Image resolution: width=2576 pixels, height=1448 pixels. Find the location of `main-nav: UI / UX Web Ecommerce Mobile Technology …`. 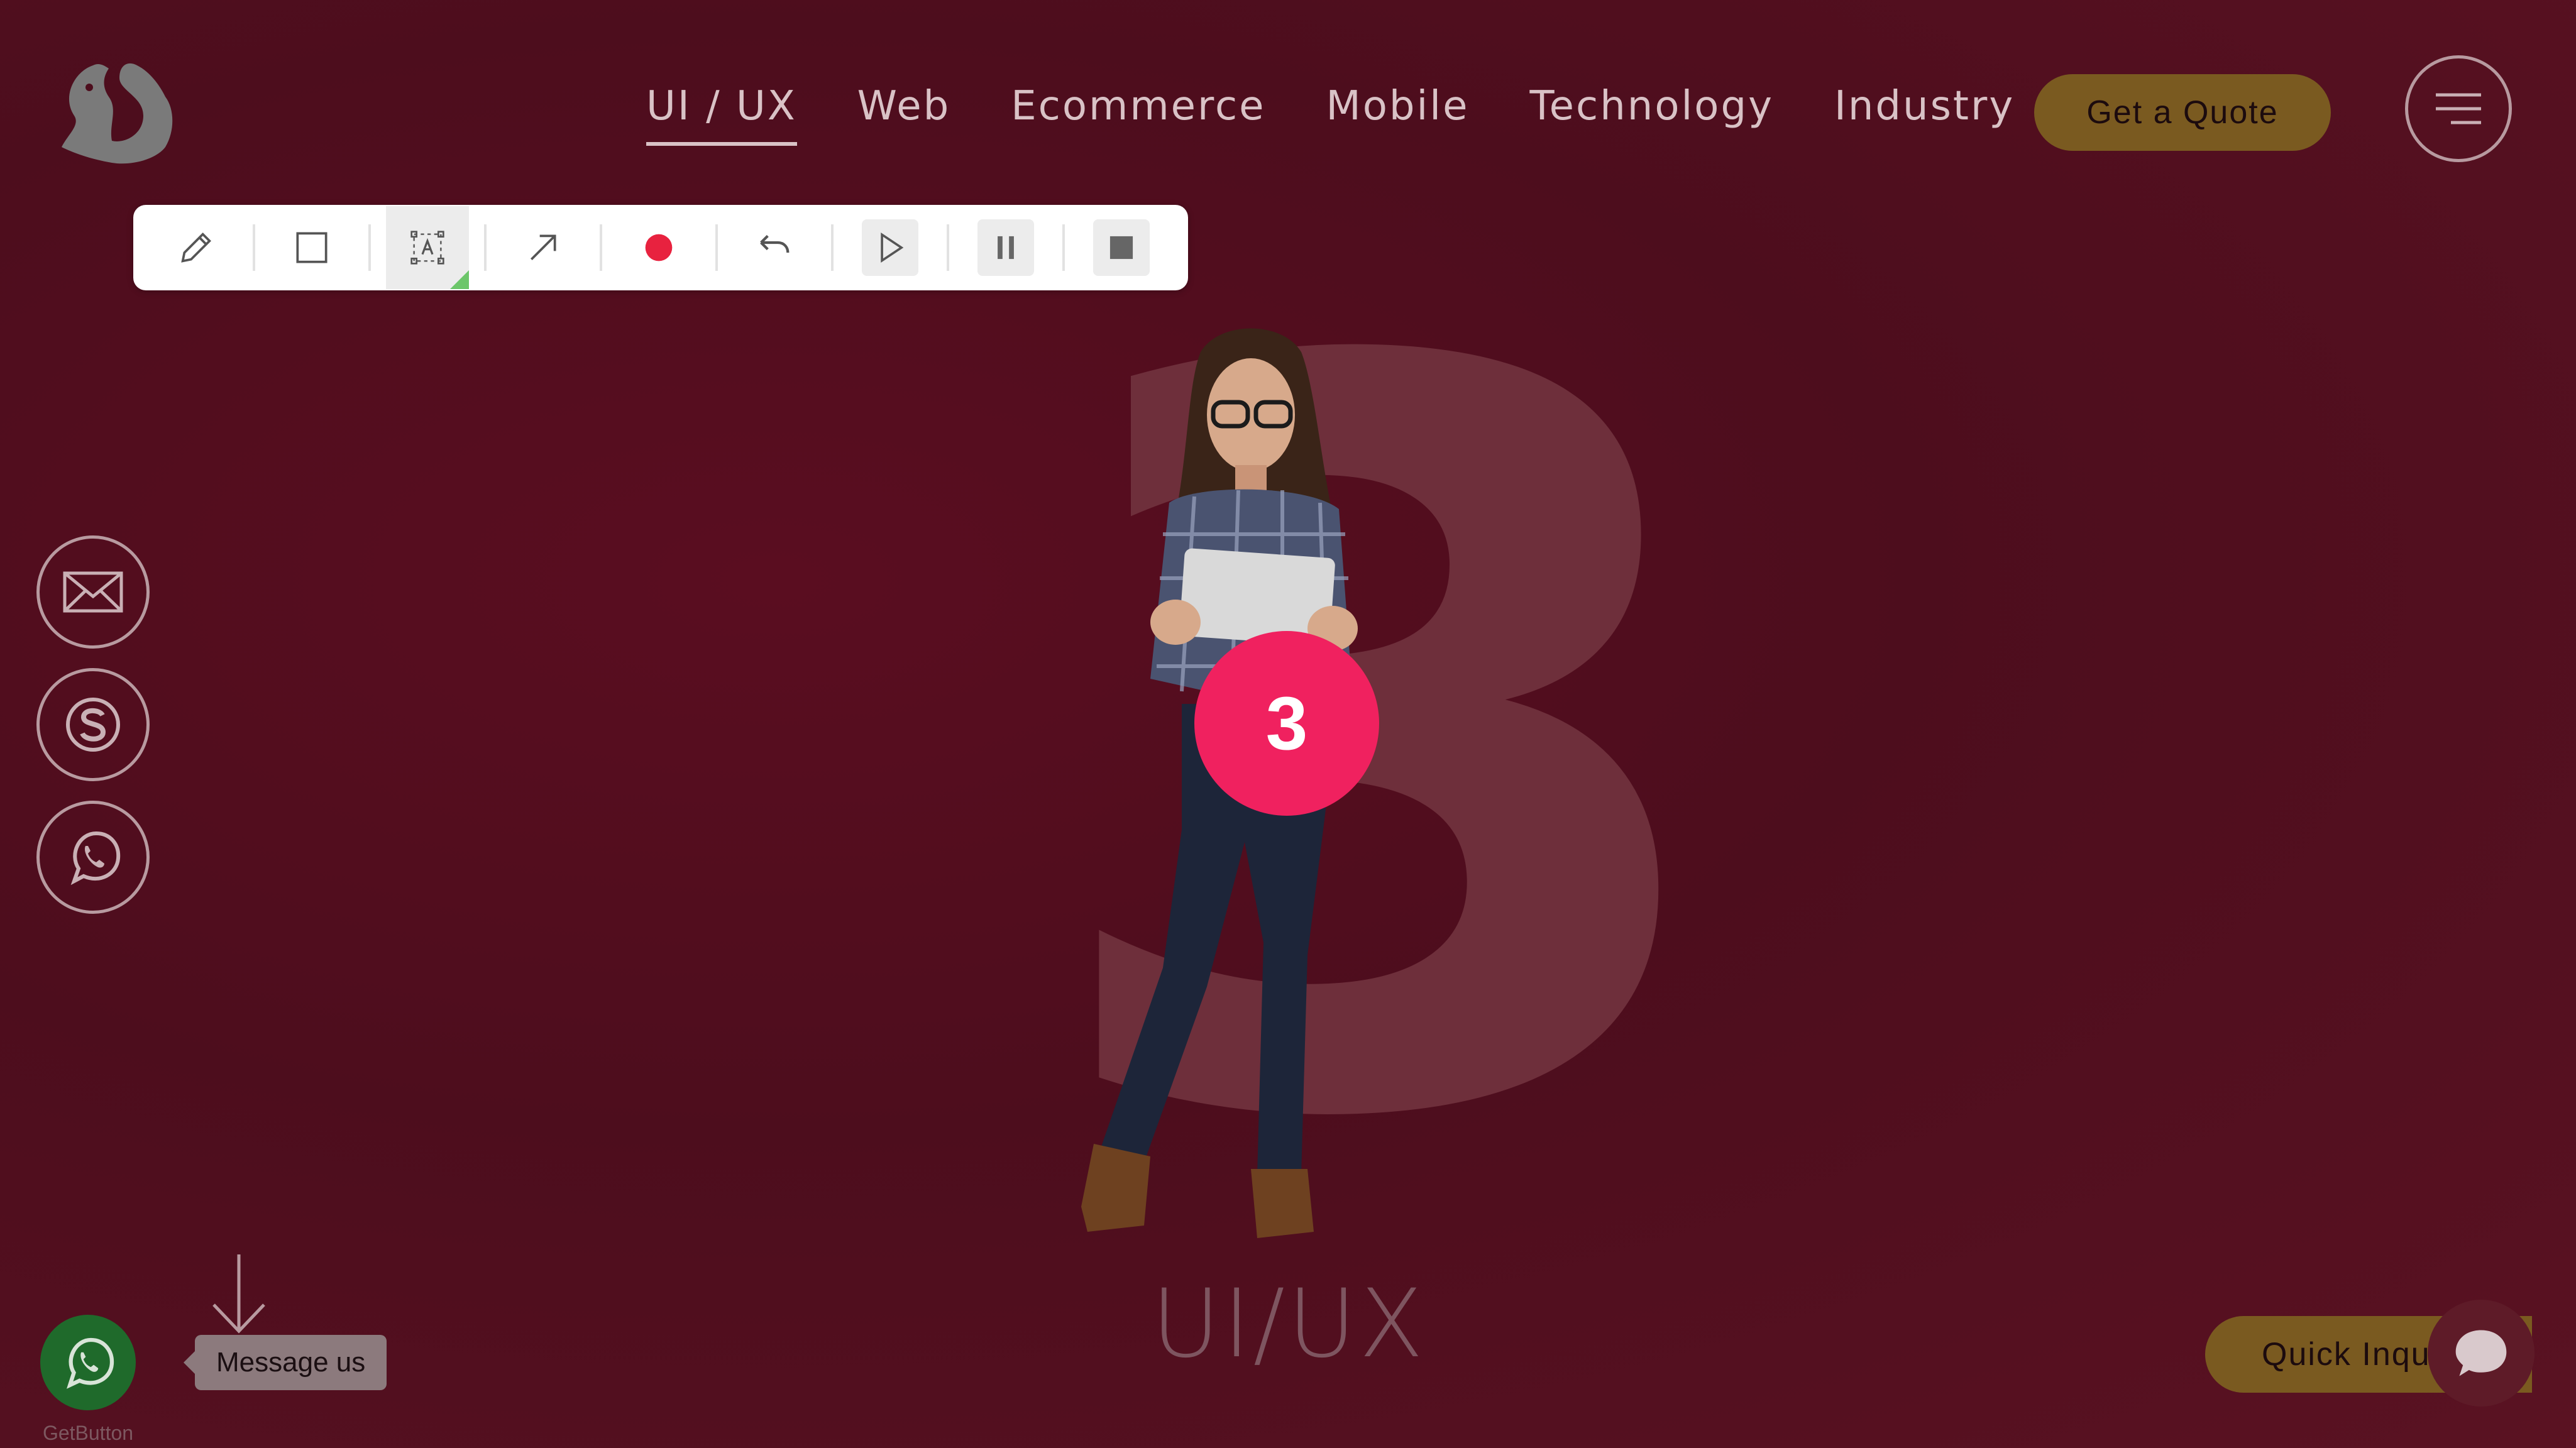

main-nav: UI / UX Web Ecommerce Mobile Technology … is located at coordinates (1331, 114).